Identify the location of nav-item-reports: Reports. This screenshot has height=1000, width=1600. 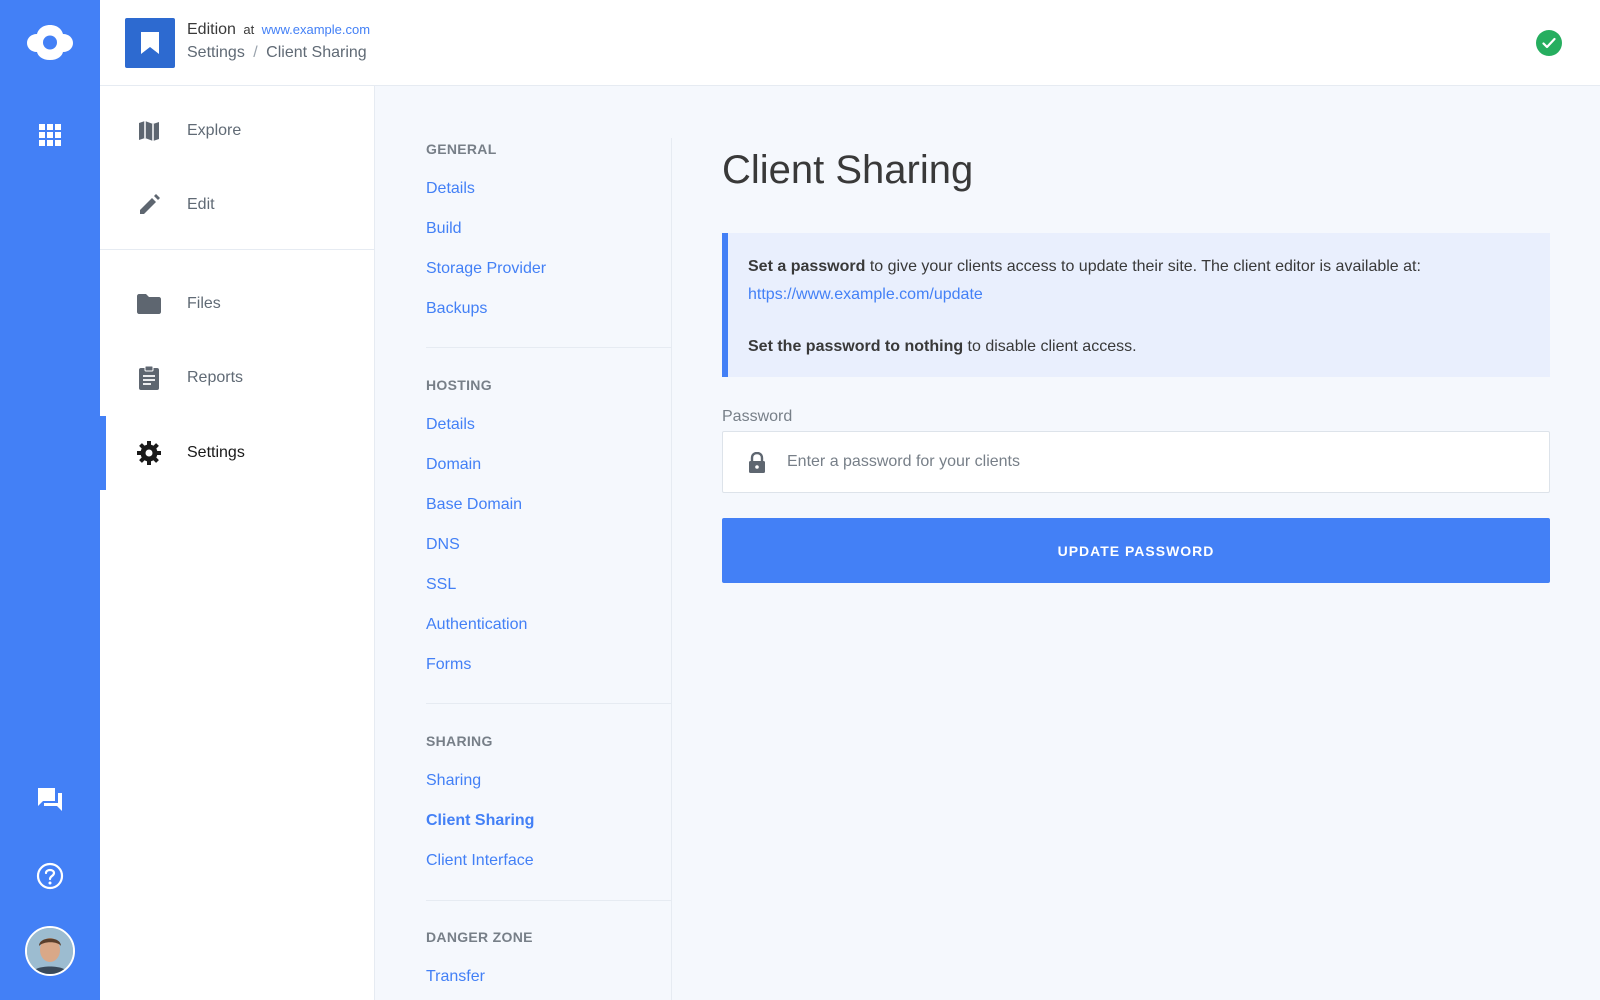
(237, 378).